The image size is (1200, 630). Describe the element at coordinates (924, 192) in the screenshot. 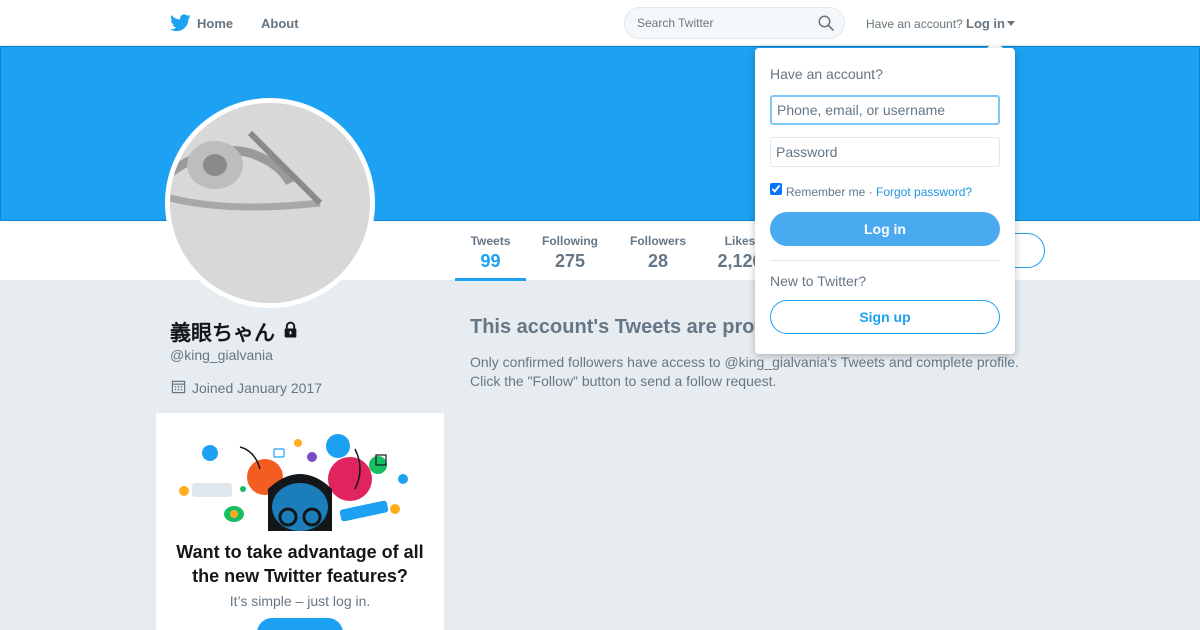

I see `forgot-password-link: Forgot password?` at that location.